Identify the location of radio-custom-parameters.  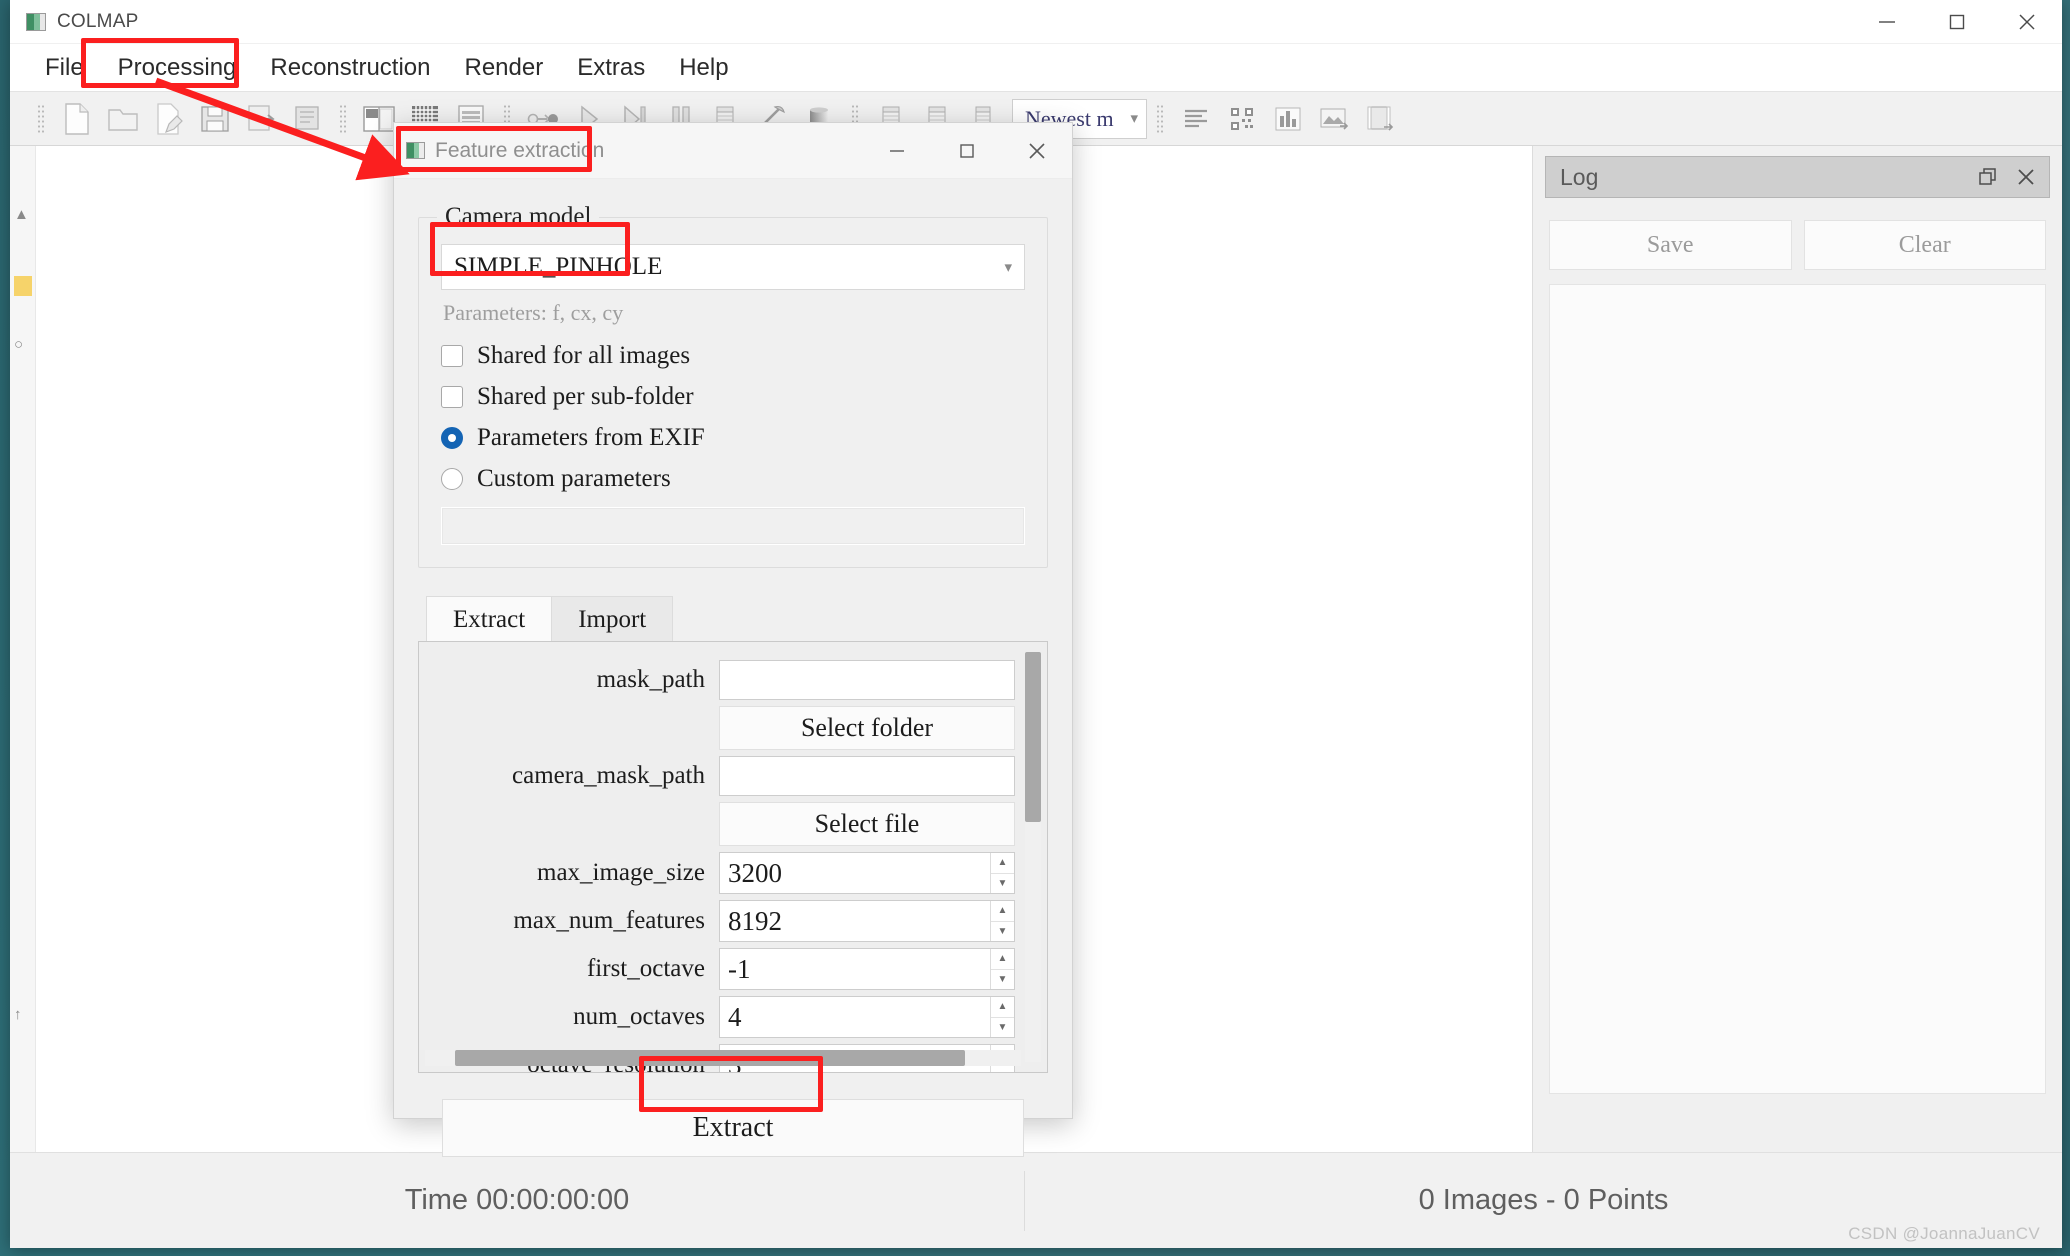
(452, 479).